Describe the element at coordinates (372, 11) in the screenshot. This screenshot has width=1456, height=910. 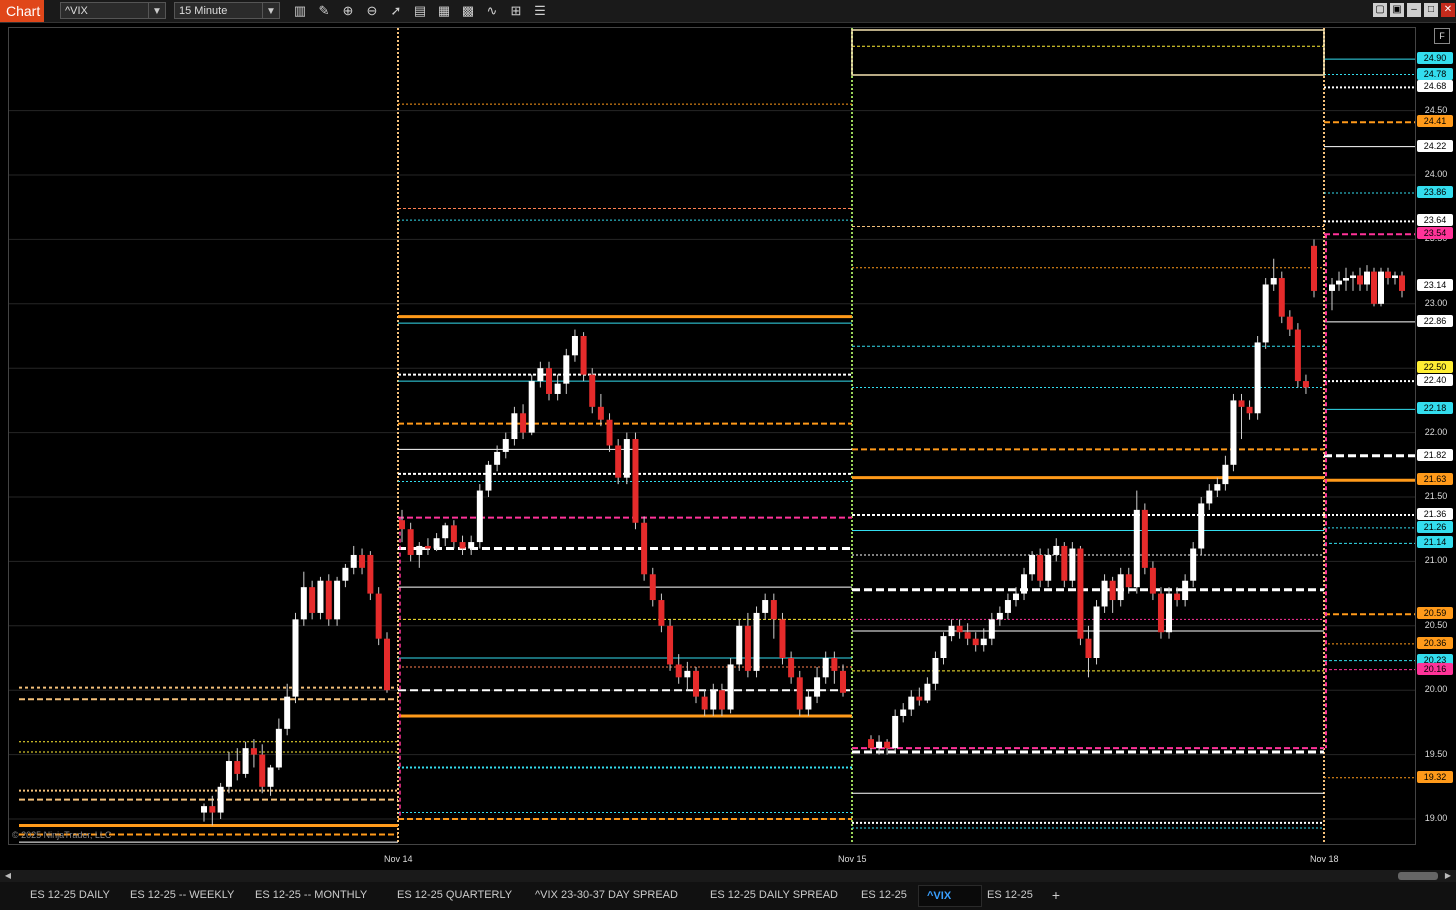
I see `zoom-out-icon: ⊖` at that location.